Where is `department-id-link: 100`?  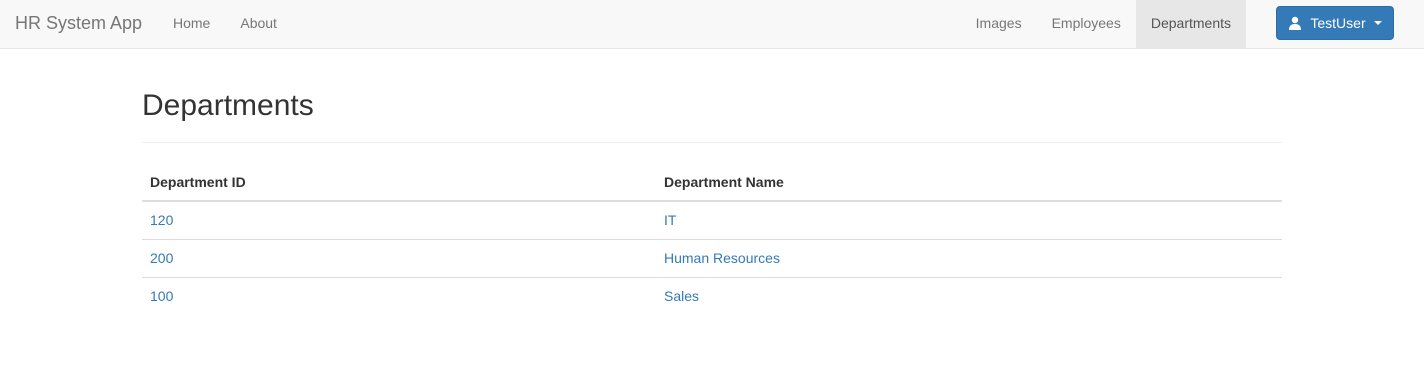
department-id-link: 100 is located at coordinates (161, 296).